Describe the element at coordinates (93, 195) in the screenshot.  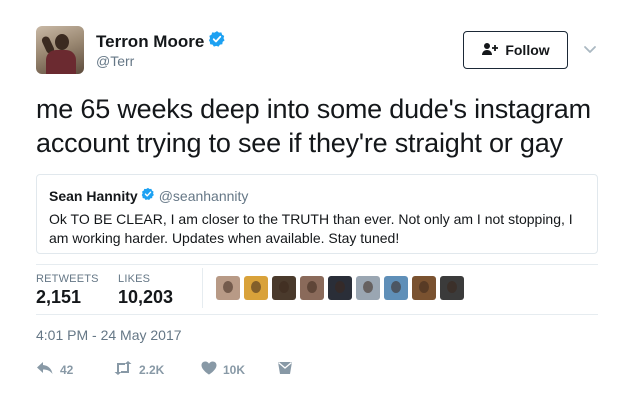
I see `quoted-display-name: Sean Hannity` at that location.